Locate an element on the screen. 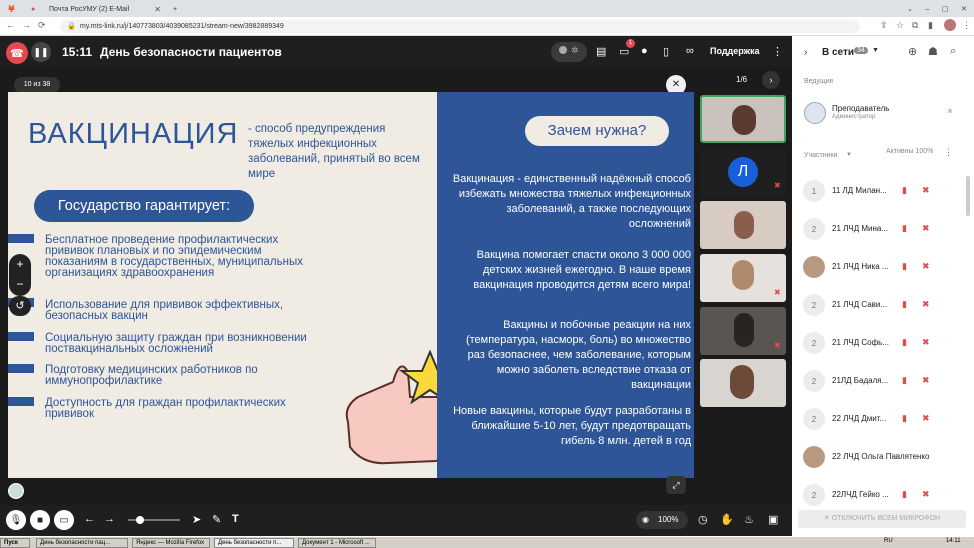 This screenshot has width=974, height=548. close-window-icon: ✕ is located at coordinates (964, 9).